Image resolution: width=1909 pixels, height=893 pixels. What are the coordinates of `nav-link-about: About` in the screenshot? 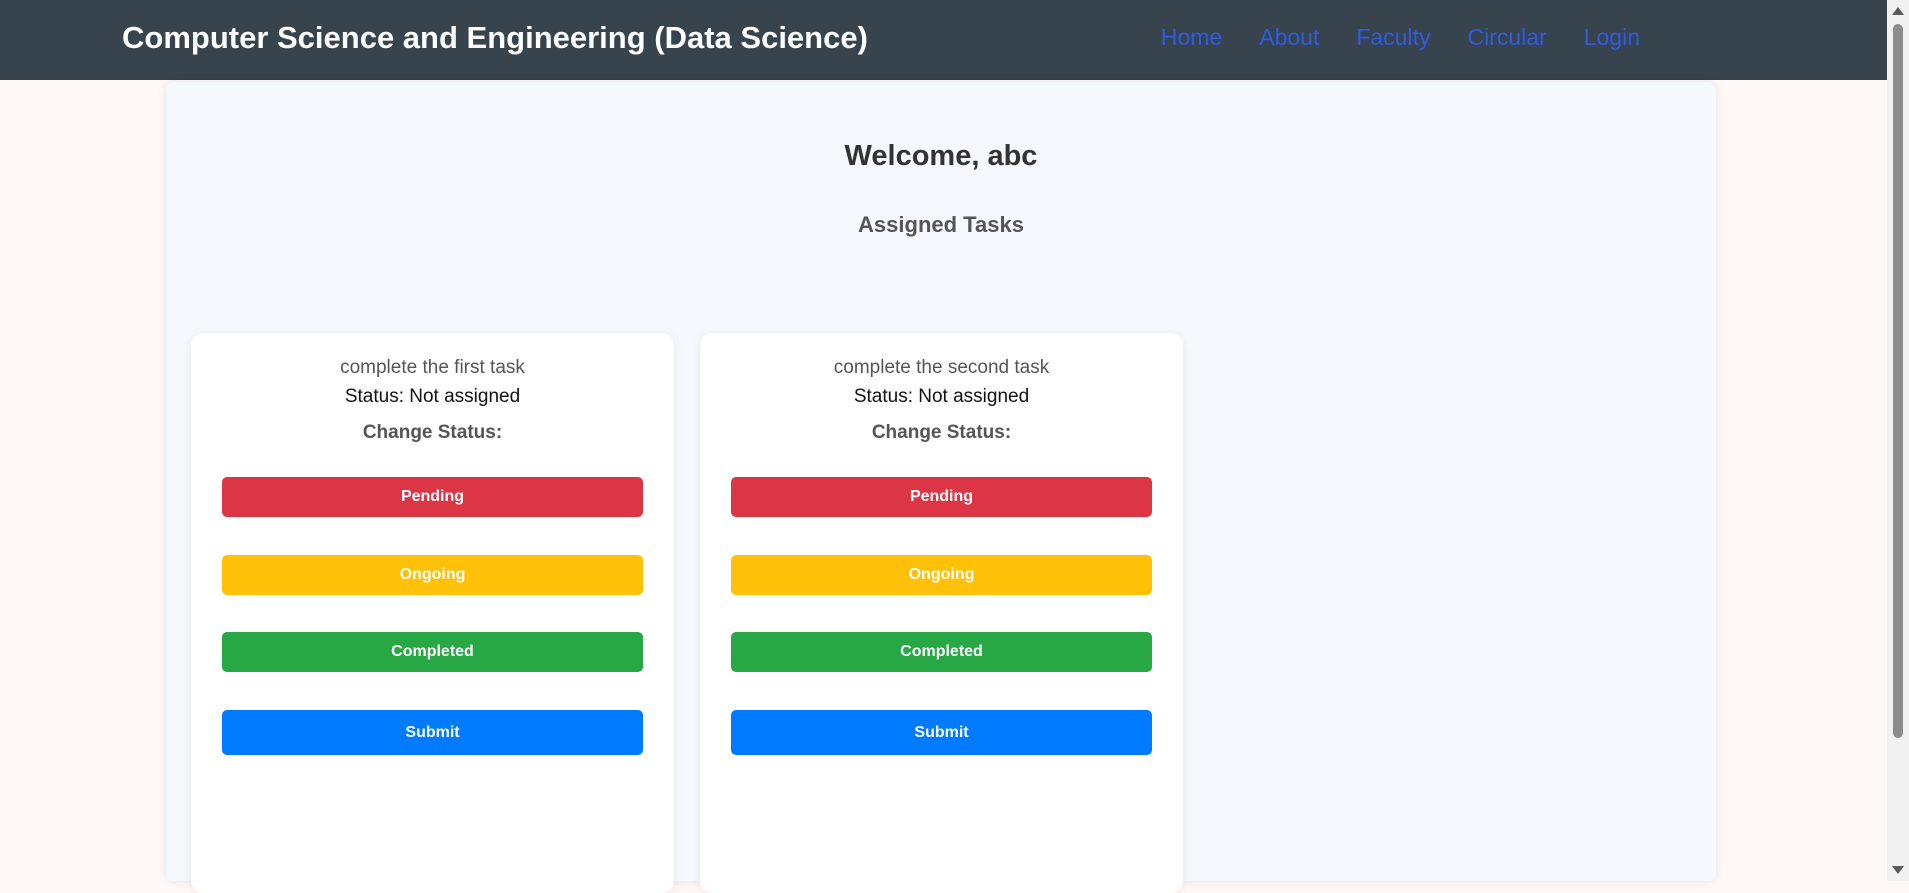 It's located at (1289, 37).